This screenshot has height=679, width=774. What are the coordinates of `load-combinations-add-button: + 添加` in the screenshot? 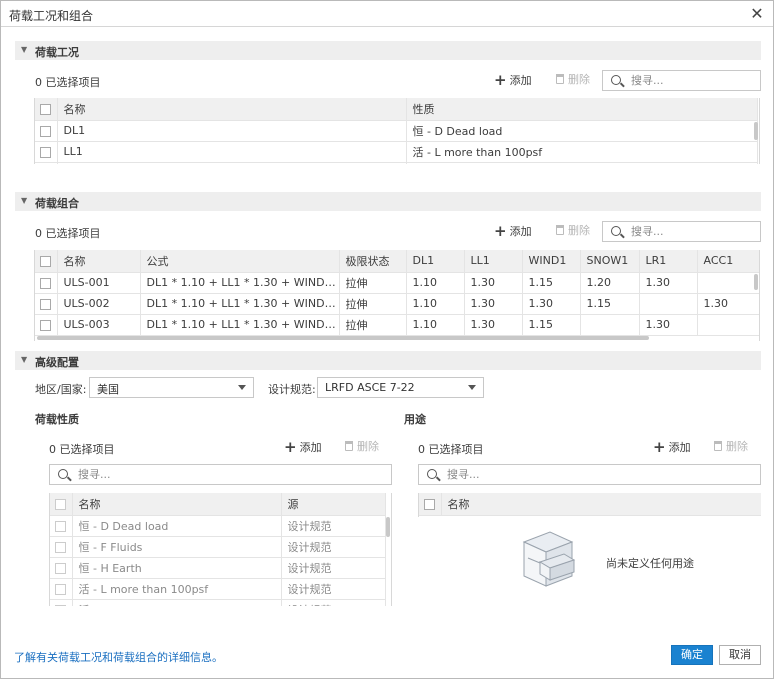 It's located at (513, 231).